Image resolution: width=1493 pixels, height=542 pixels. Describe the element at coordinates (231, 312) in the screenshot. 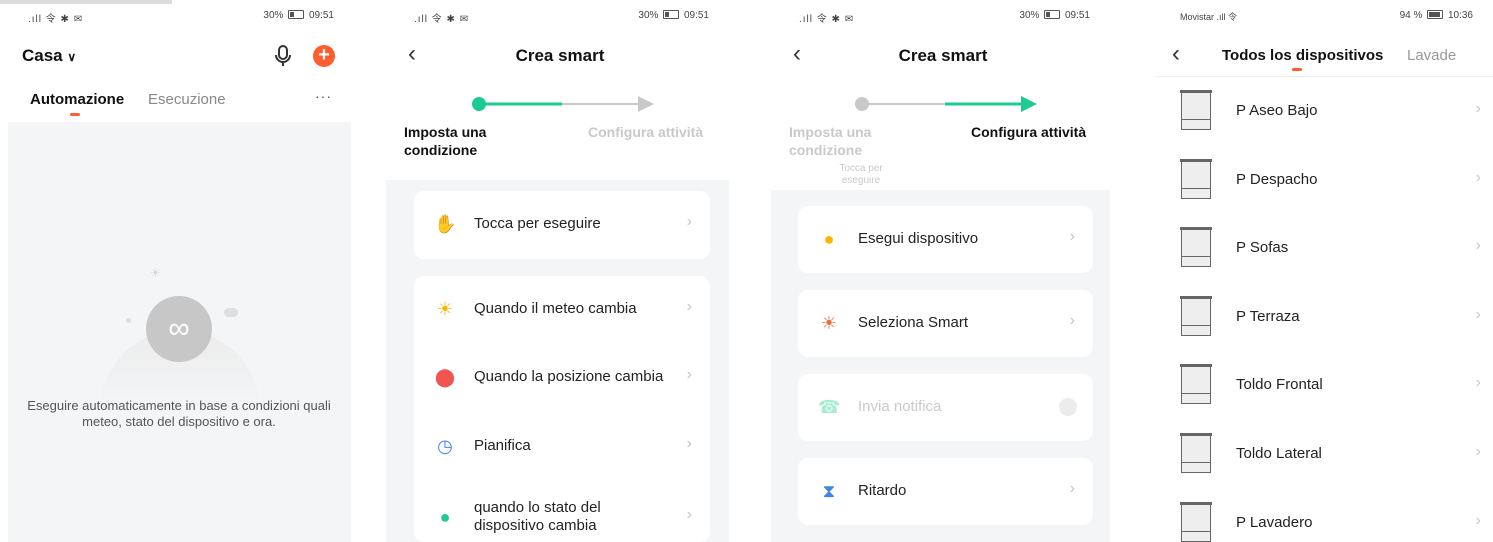

I see `cloud-icon` at that location.